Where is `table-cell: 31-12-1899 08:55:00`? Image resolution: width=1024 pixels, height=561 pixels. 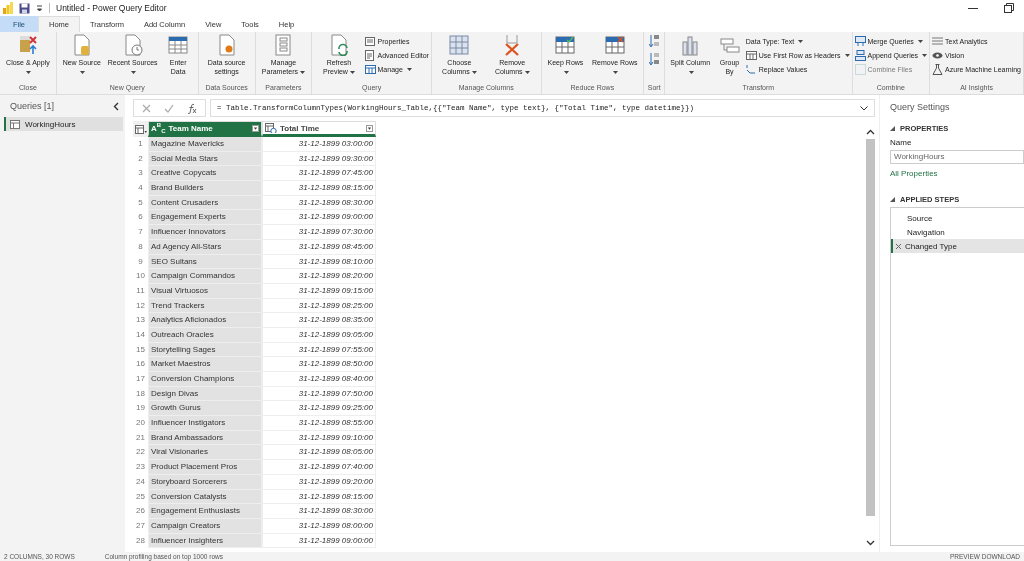
table-cell: 31-12-1899 08:55:00 is located at coordinates (319, 423).